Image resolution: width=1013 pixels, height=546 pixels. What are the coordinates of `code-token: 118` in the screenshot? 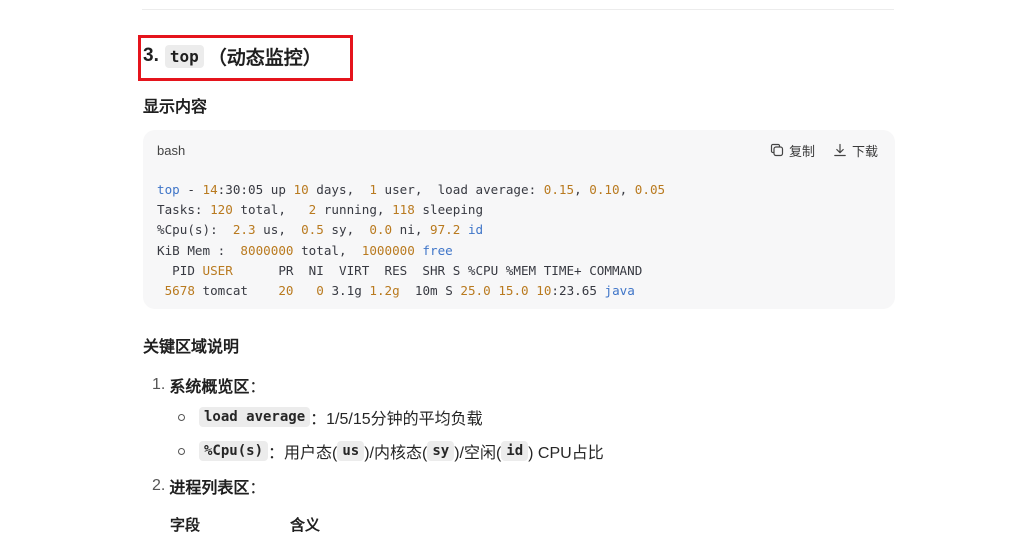 It's located at (403, 210).